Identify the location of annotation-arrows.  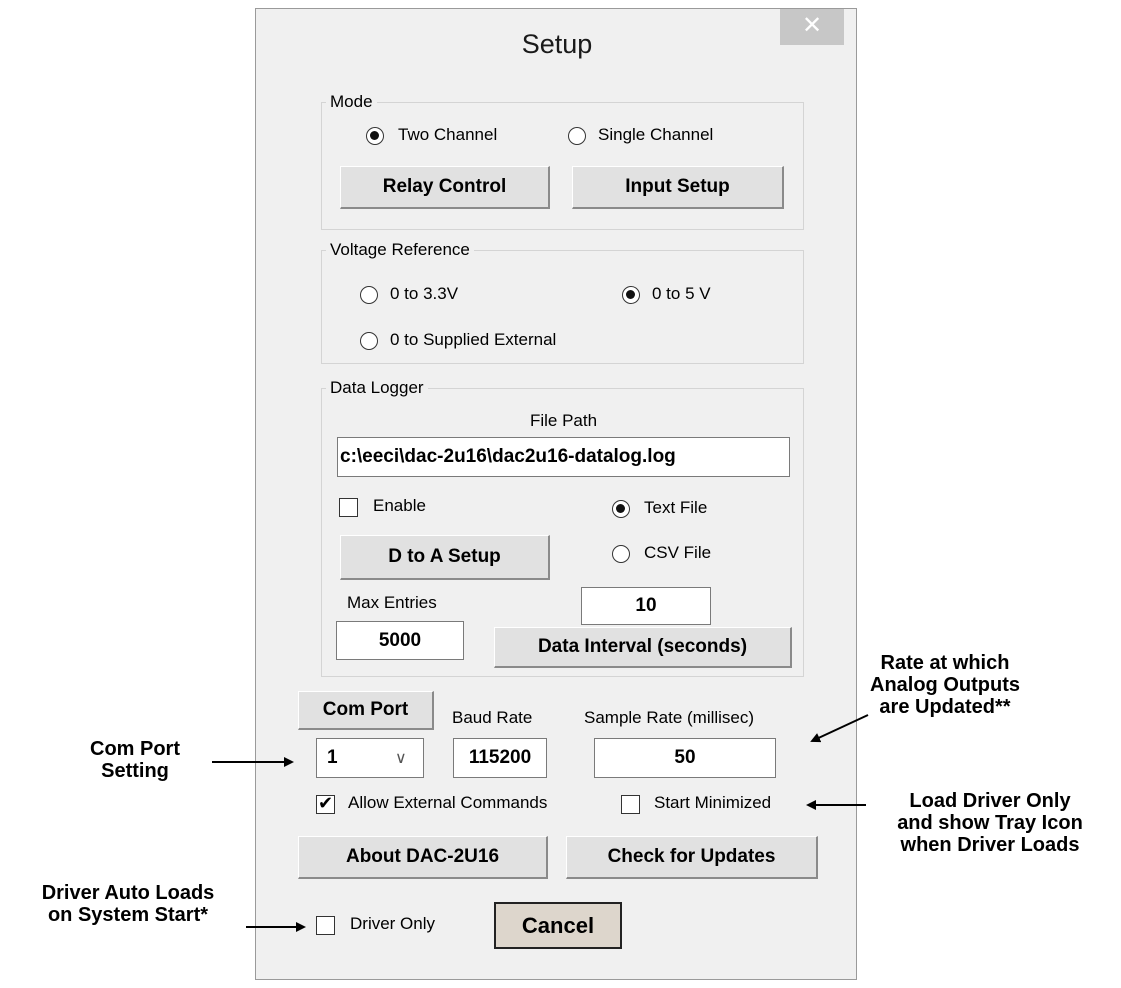
(540, 823).